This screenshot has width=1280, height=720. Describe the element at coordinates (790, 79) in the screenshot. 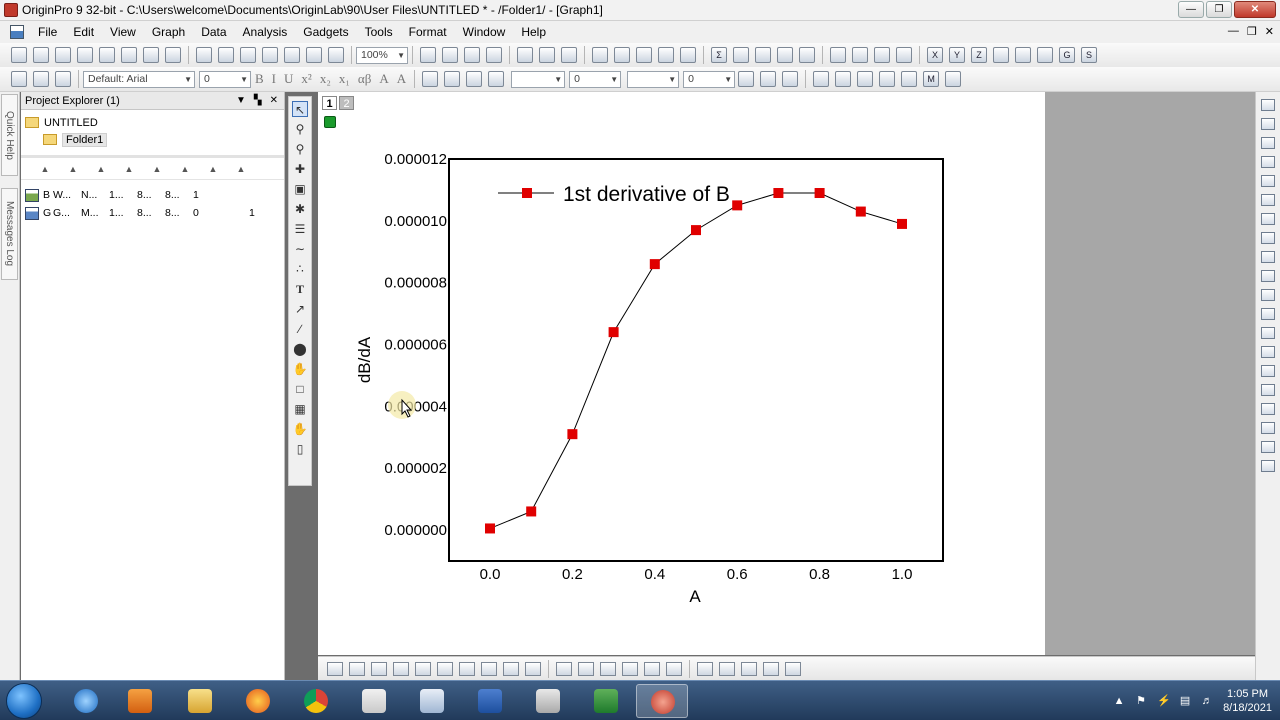

I see `table-icon` at that location.